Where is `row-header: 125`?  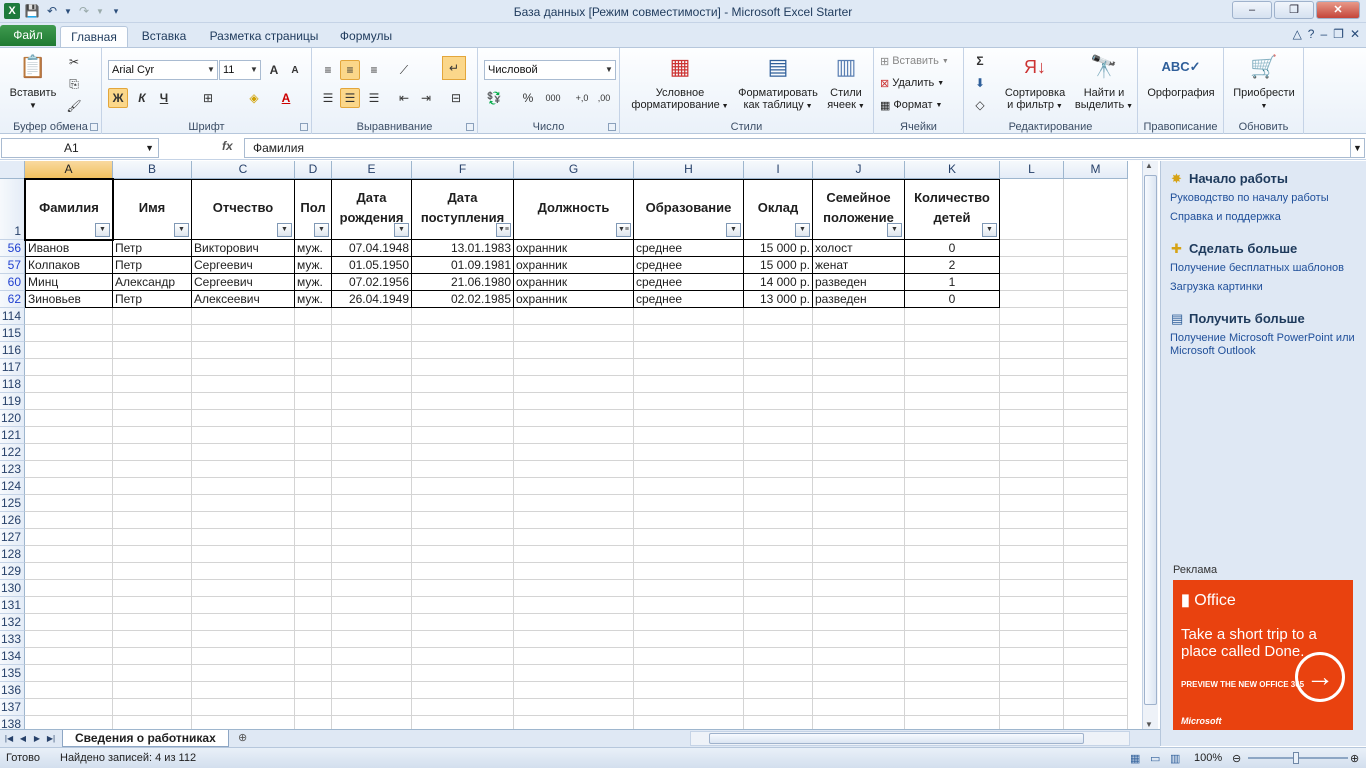 row-header: 125 is located at coordinates (12, 503).